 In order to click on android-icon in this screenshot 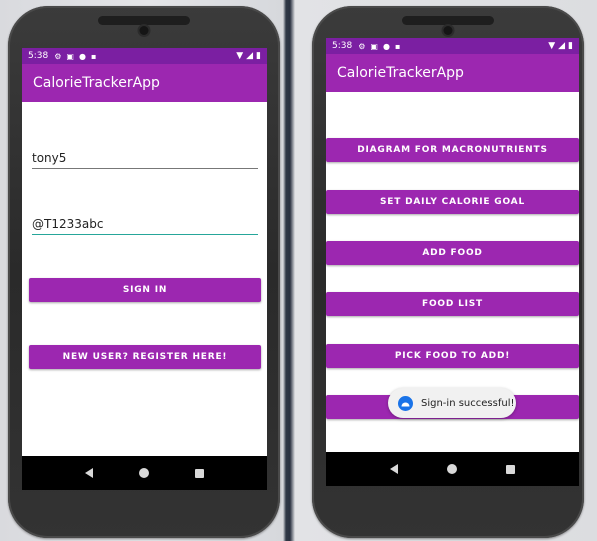, I will do `click(405, 403)`.